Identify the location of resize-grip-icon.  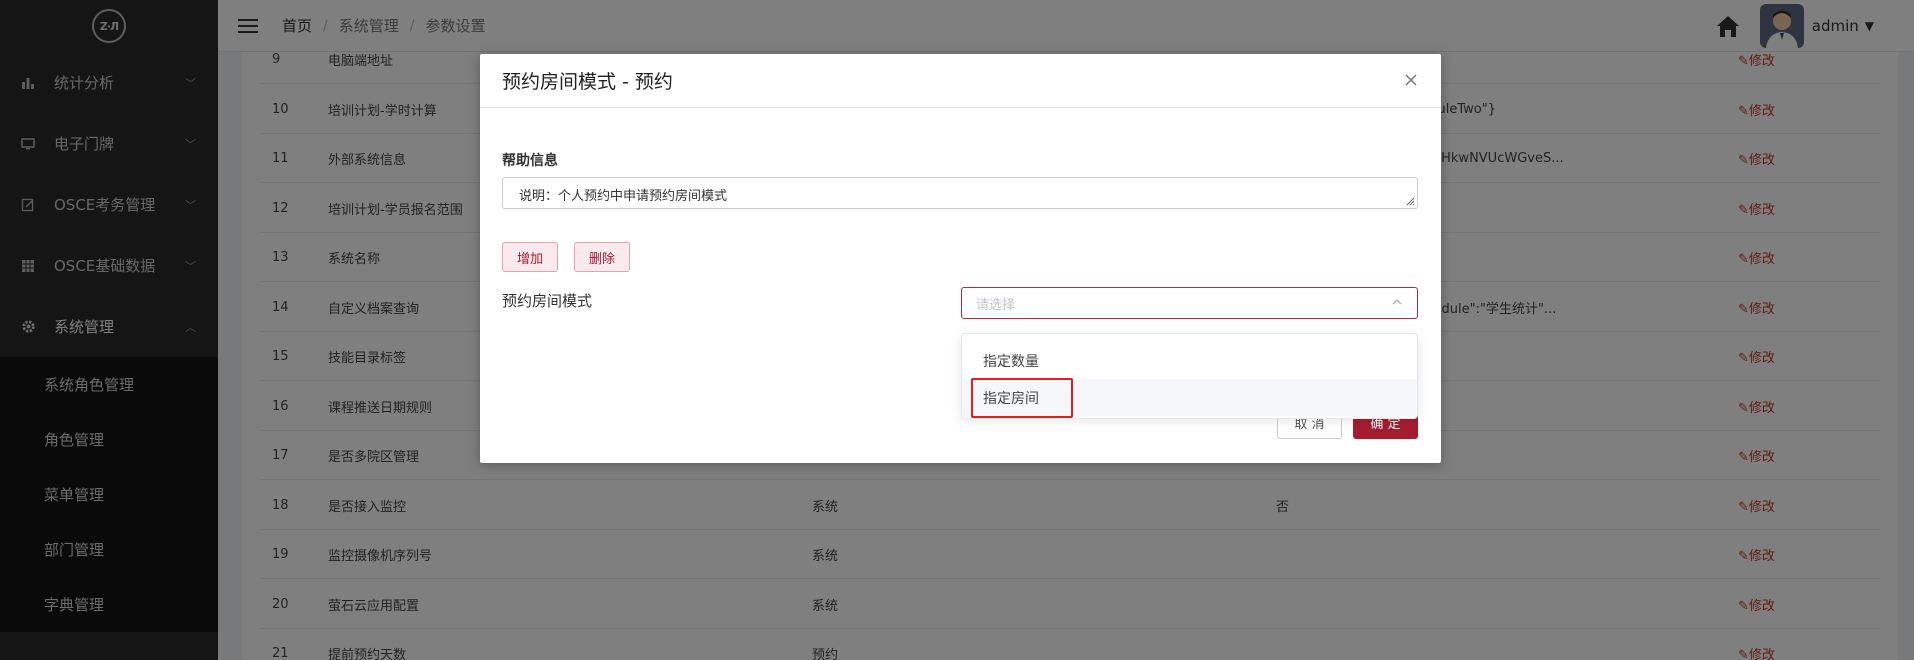
(1410, 201).